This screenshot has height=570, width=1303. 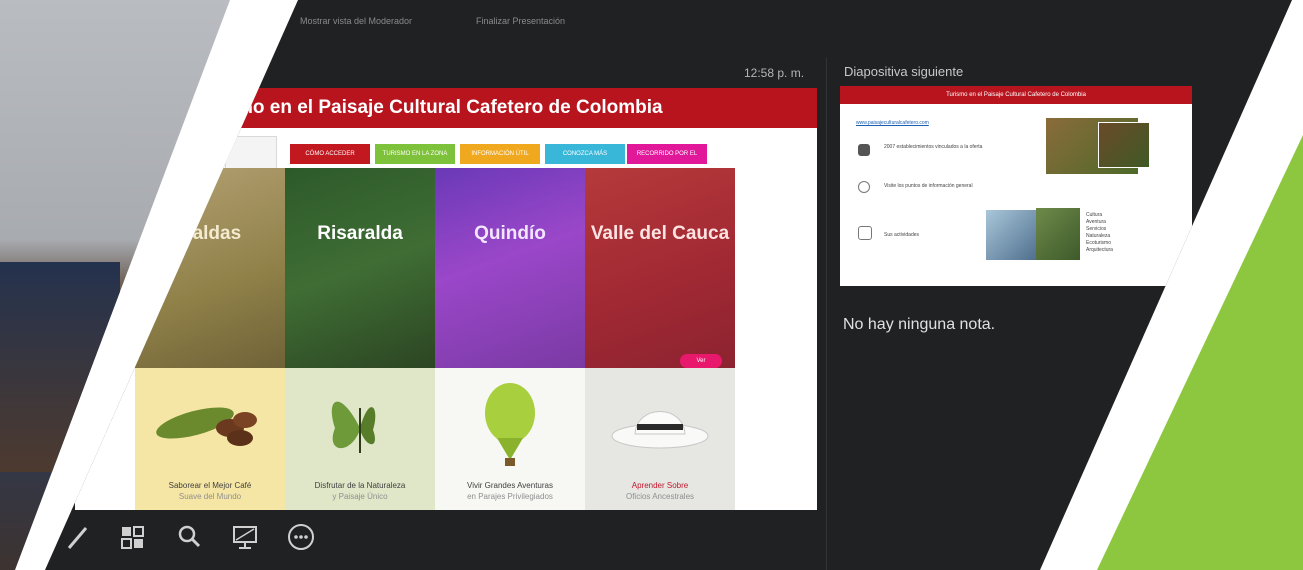 What do you see at coordinates (510, 268) in the screenshot?
I see `region-quindio: Quindío` at bounding box center [510, 268].